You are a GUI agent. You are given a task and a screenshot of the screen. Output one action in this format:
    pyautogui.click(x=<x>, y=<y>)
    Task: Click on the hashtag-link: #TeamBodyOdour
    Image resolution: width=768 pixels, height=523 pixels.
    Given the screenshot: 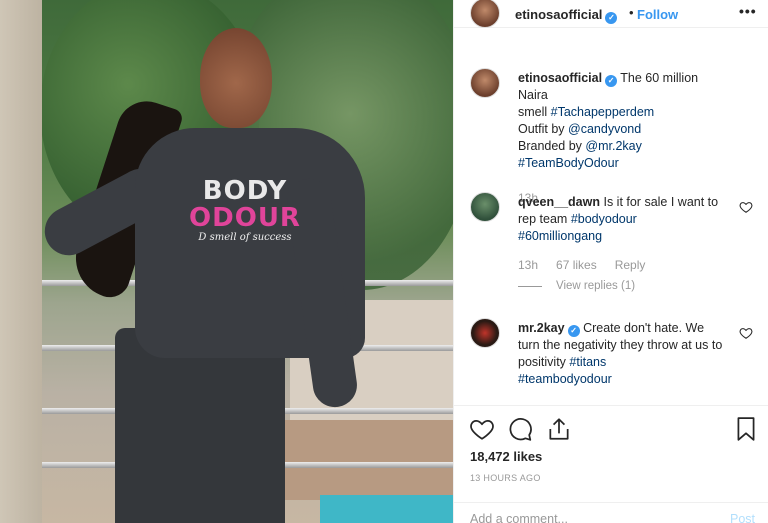 What is the action you would take?
    pyautogui.click(x=568, y=163)
    